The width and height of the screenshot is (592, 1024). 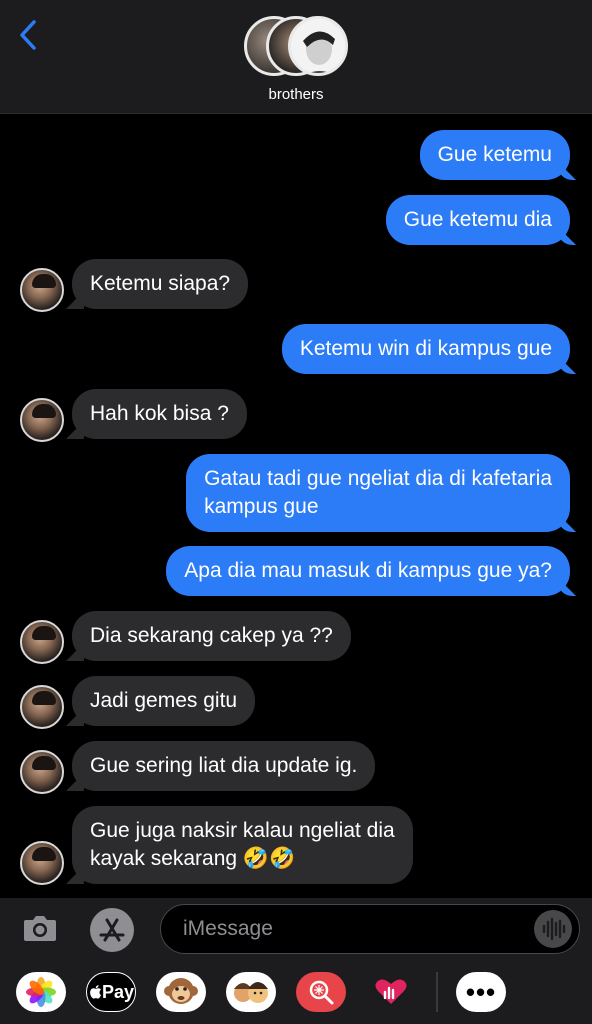 I want to click on message-text: Hah kok bisa ?, so click(x=159, y=413).